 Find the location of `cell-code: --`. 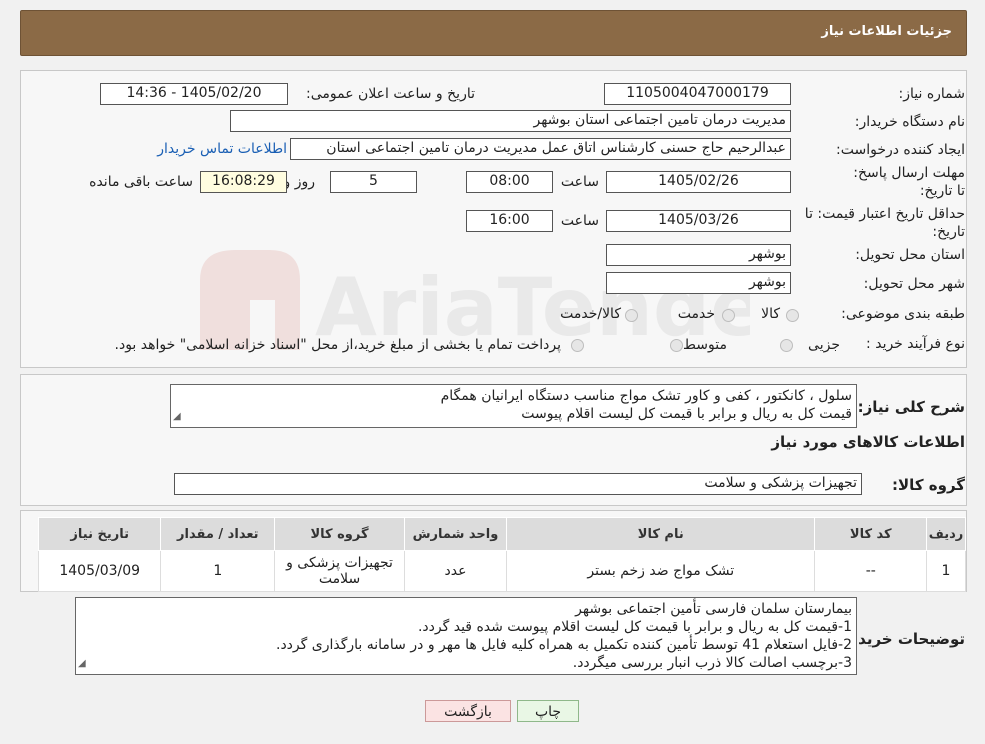

cell-code: -- is located at coordinates (871, 571).